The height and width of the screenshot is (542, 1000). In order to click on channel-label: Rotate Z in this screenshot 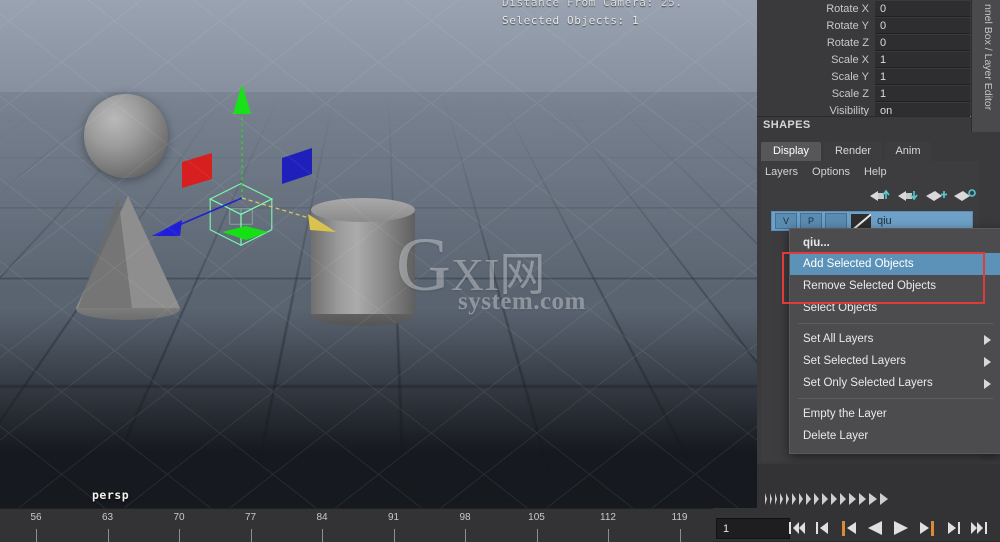, I will do `click(847, 42)`.